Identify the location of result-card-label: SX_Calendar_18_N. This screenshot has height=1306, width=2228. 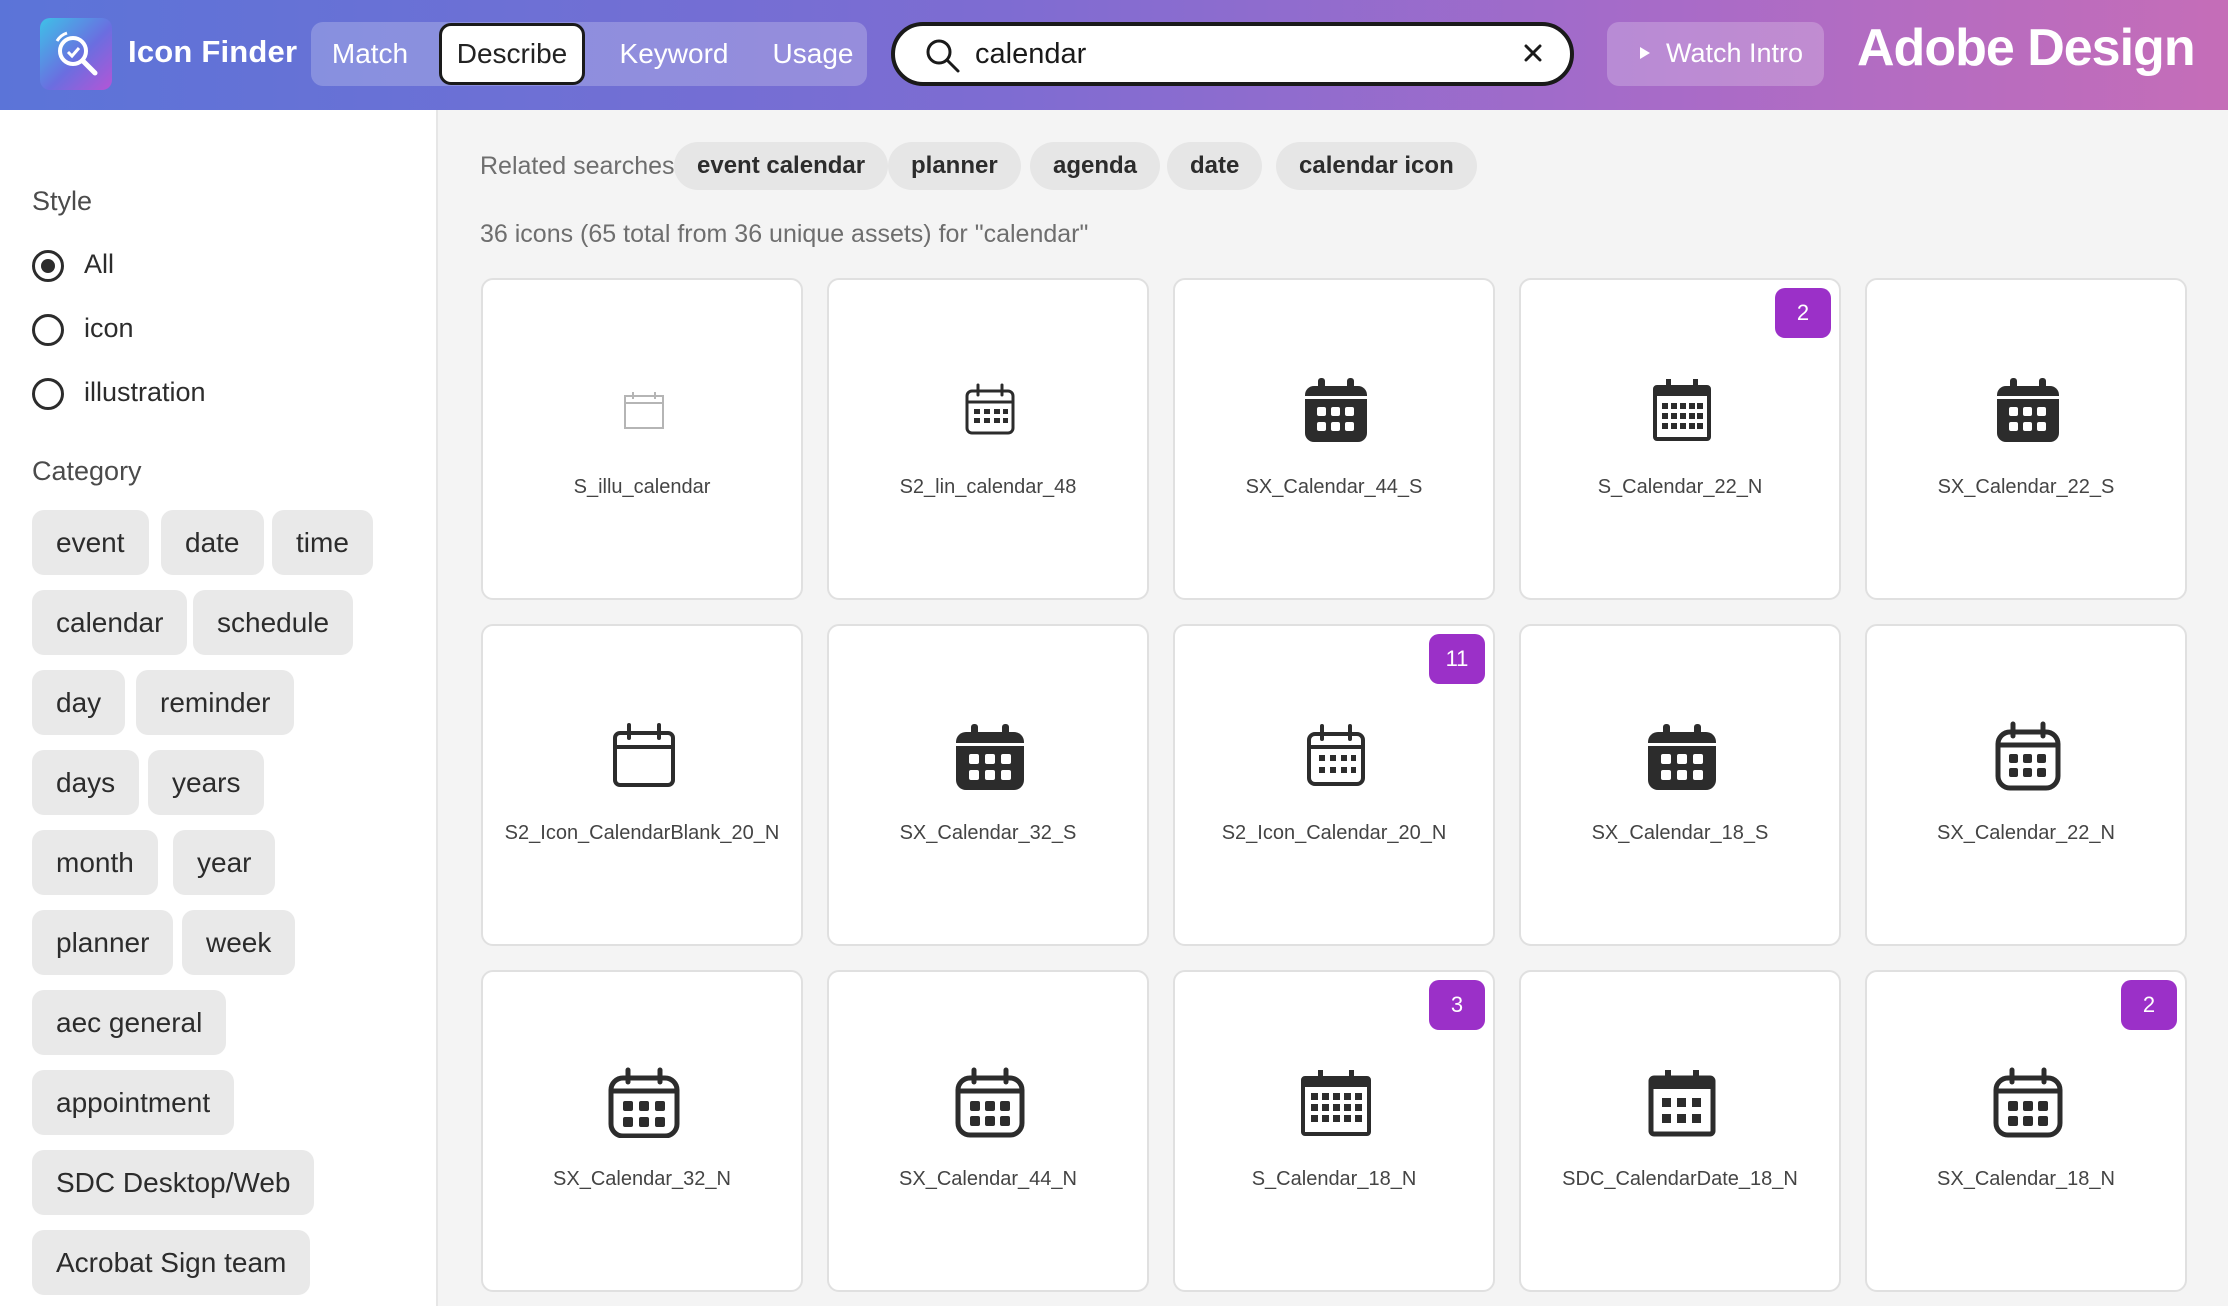
(2026, 1179).